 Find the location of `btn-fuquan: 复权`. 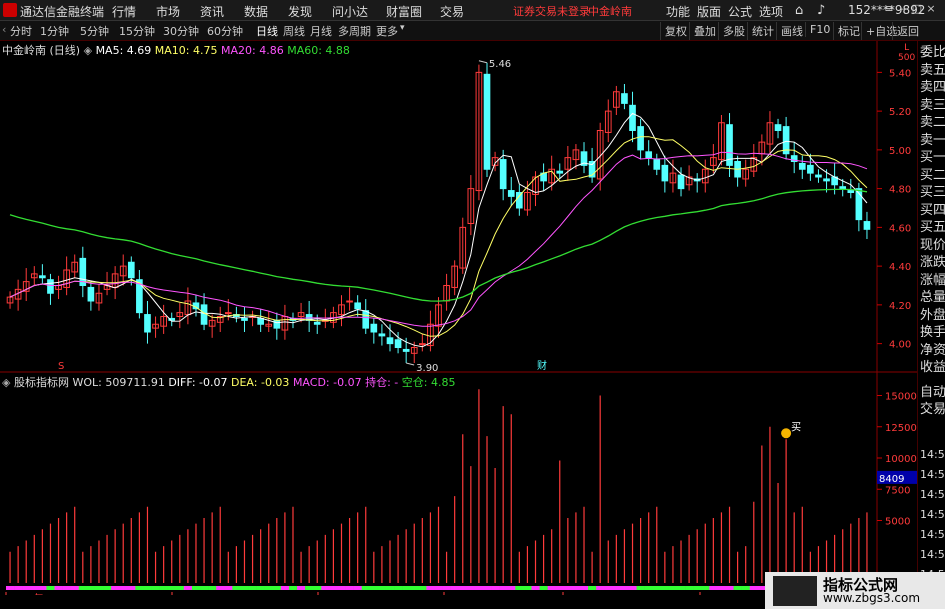

btn-fuquan: 复权 is located at coordinates (675, 31).